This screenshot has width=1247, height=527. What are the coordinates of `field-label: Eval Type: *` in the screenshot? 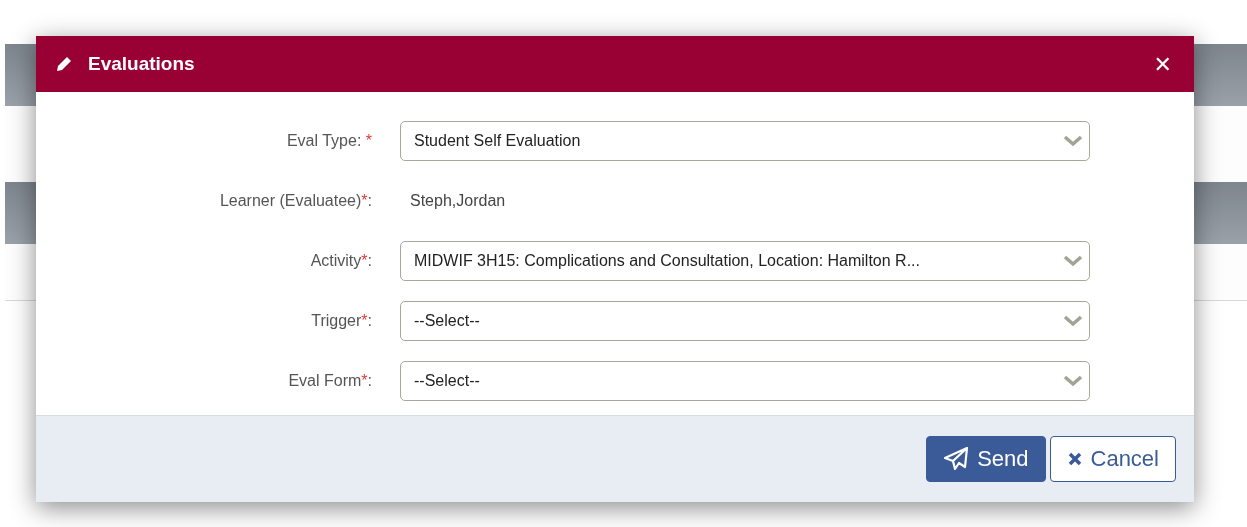 It's located at (329, 141).